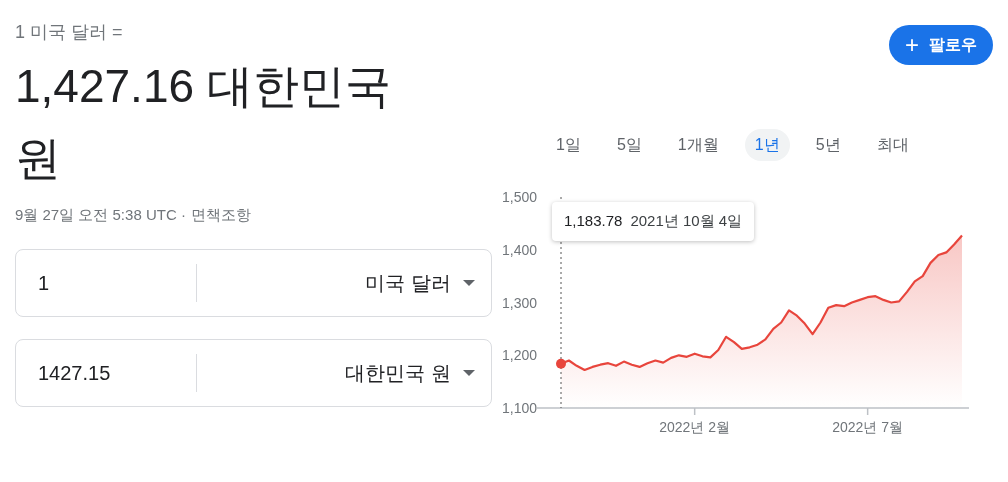 This screenshot has height=482, width=1008. What do you see at coordinates (519, 355) in the screenshot?
I see `axis-label: 1,200` at bounding box center [519, 355].